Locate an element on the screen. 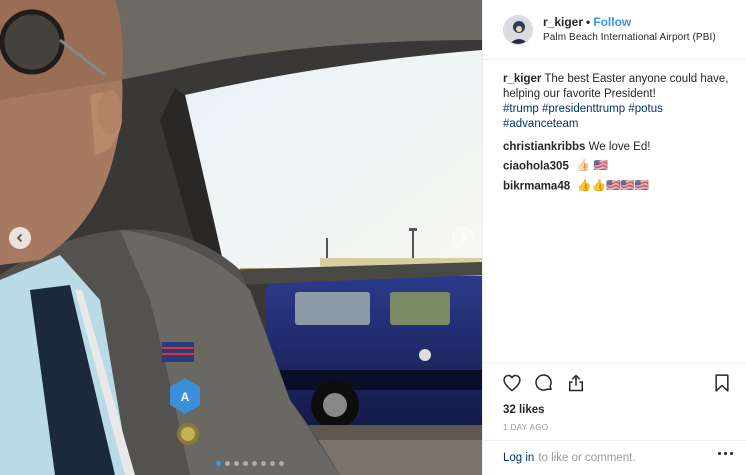 The height and width of the screenshot is (475, 746). comment-emoji: 👍👍🇺🇸🇺🇸🇺🇸 is located at coordinates (613, 185).